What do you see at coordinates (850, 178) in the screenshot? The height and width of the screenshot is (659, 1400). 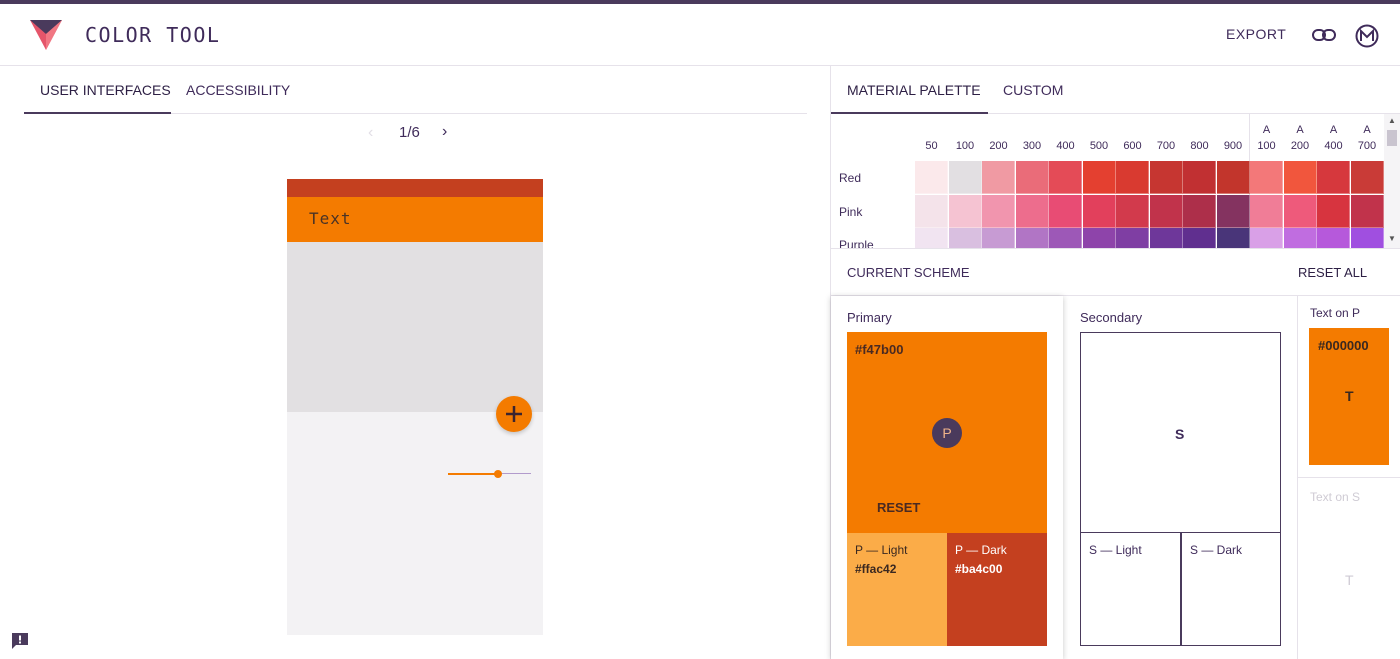 I see `palette-row-label: Red` at bounding box center [850, 178].